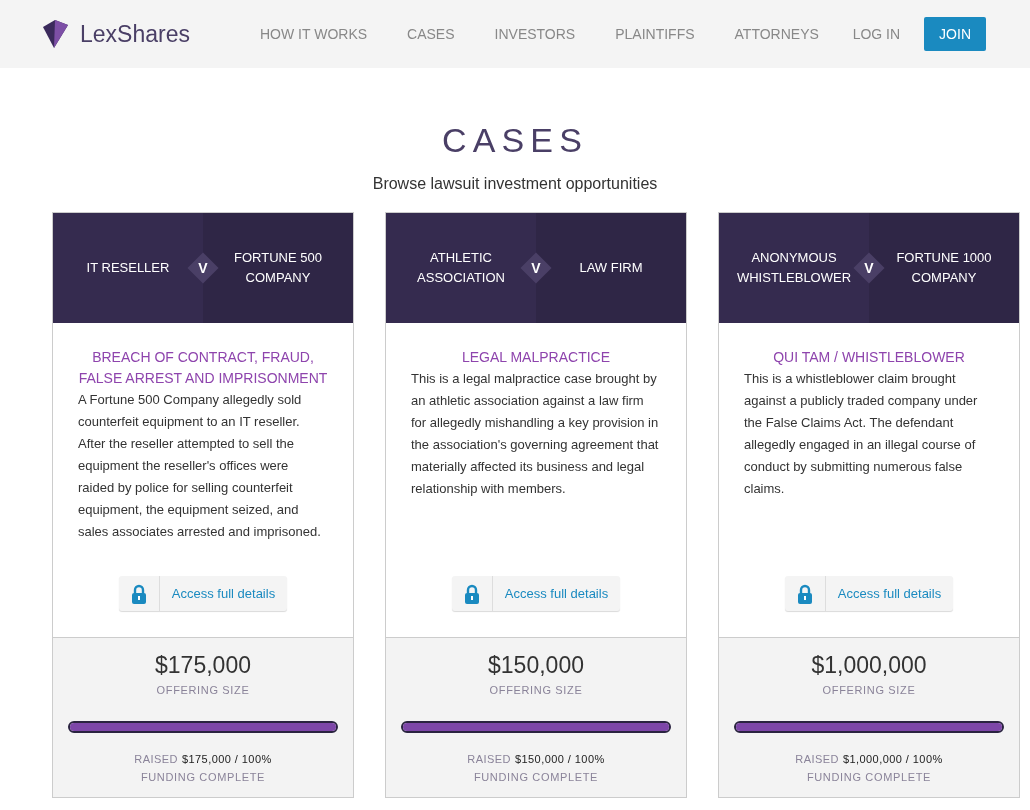 The height and width of the screenshot is (810, 1030). What do you see at coordinates (794, 268) in the screenshot?
I see `plaintiff-name: ANONYMOUS WHISTLEBLOWER` at bounding box center [794, 268].